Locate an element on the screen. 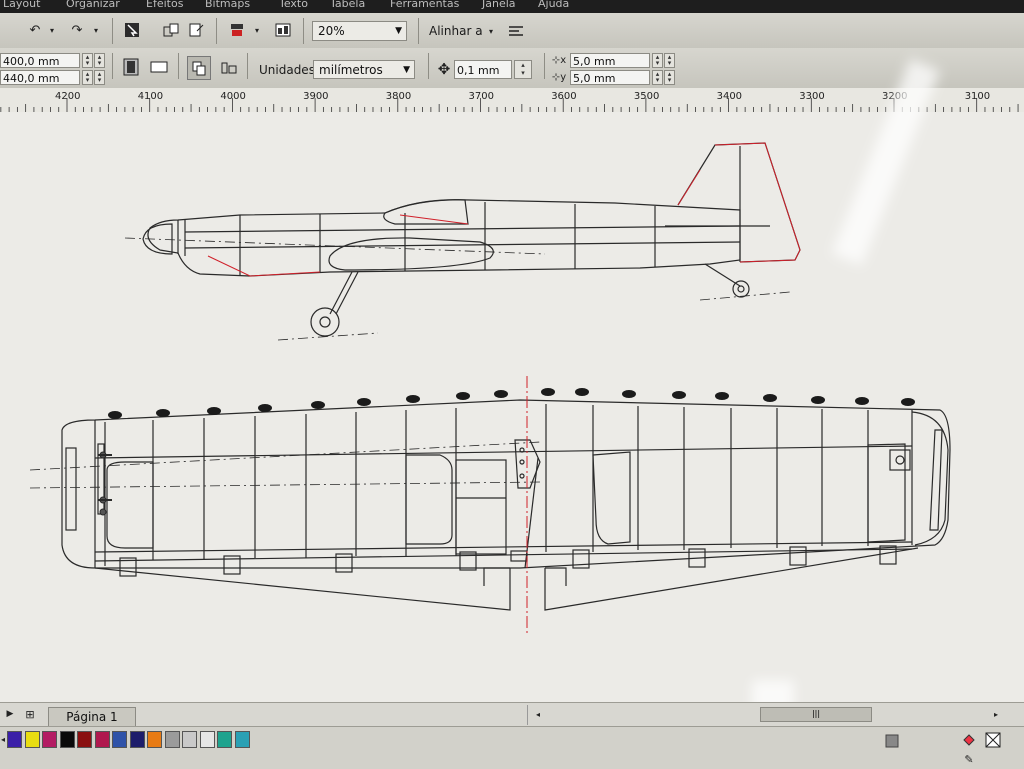 The image size is (1024, 769). ruler-label: 3900 is located at coordinates (316, 96).